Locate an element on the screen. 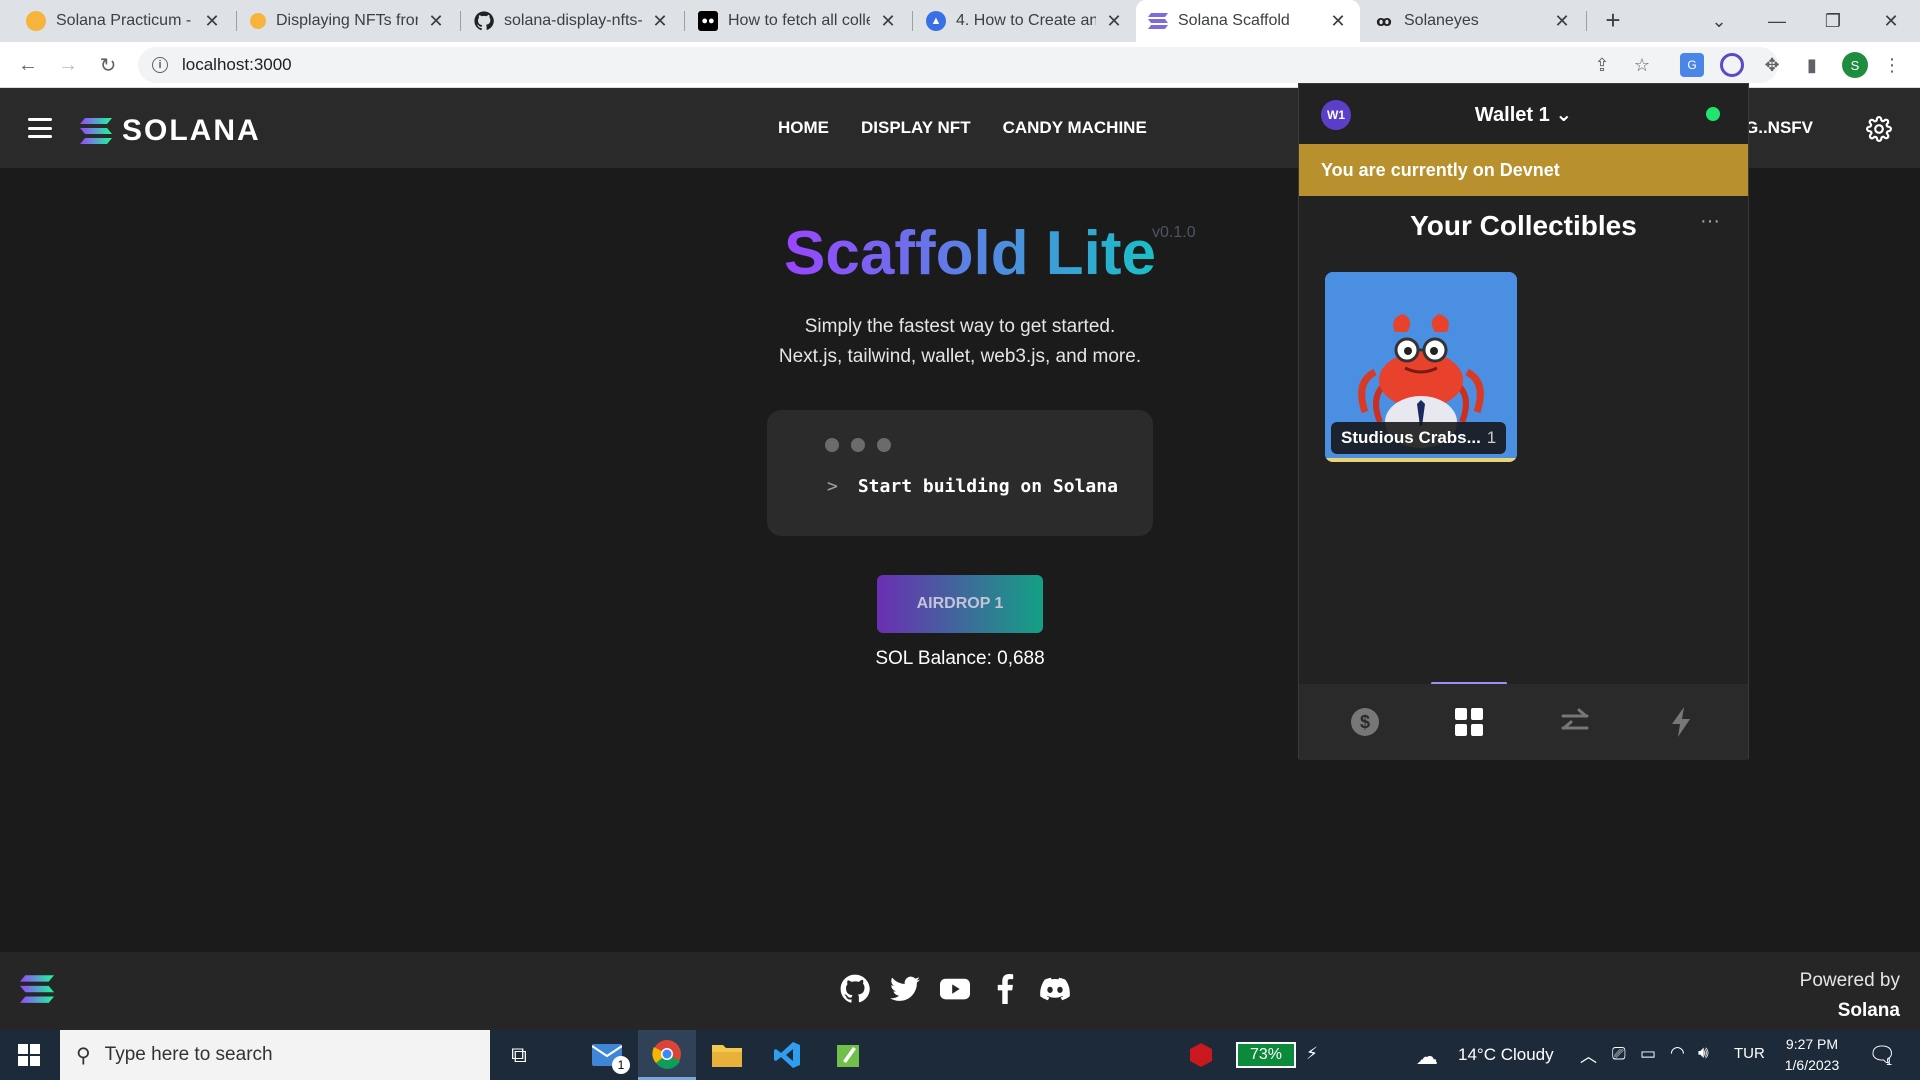 This screenshot has height=1080, width=1920. swap-arrows-icon is located at coordinates (1575, 722).